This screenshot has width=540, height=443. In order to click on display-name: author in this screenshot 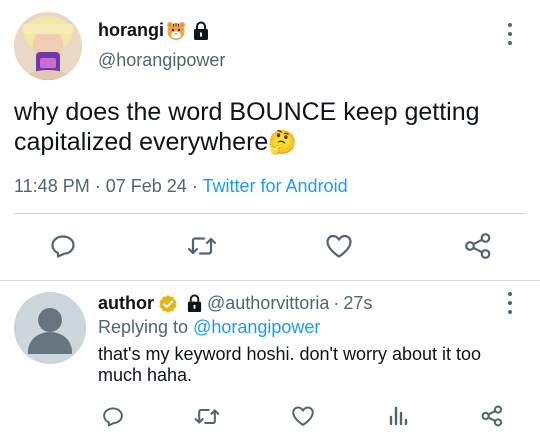, I will do `click(126, 303)`.